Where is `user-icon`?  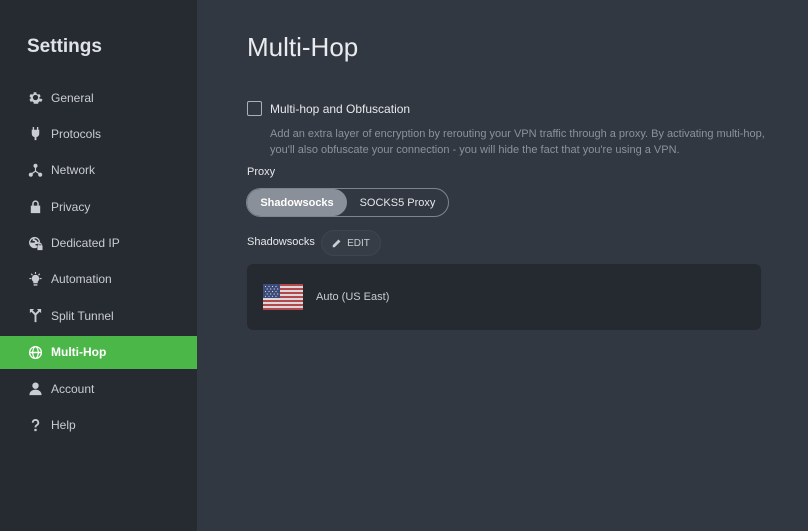
user-icon is located at coordinates (35, 389).